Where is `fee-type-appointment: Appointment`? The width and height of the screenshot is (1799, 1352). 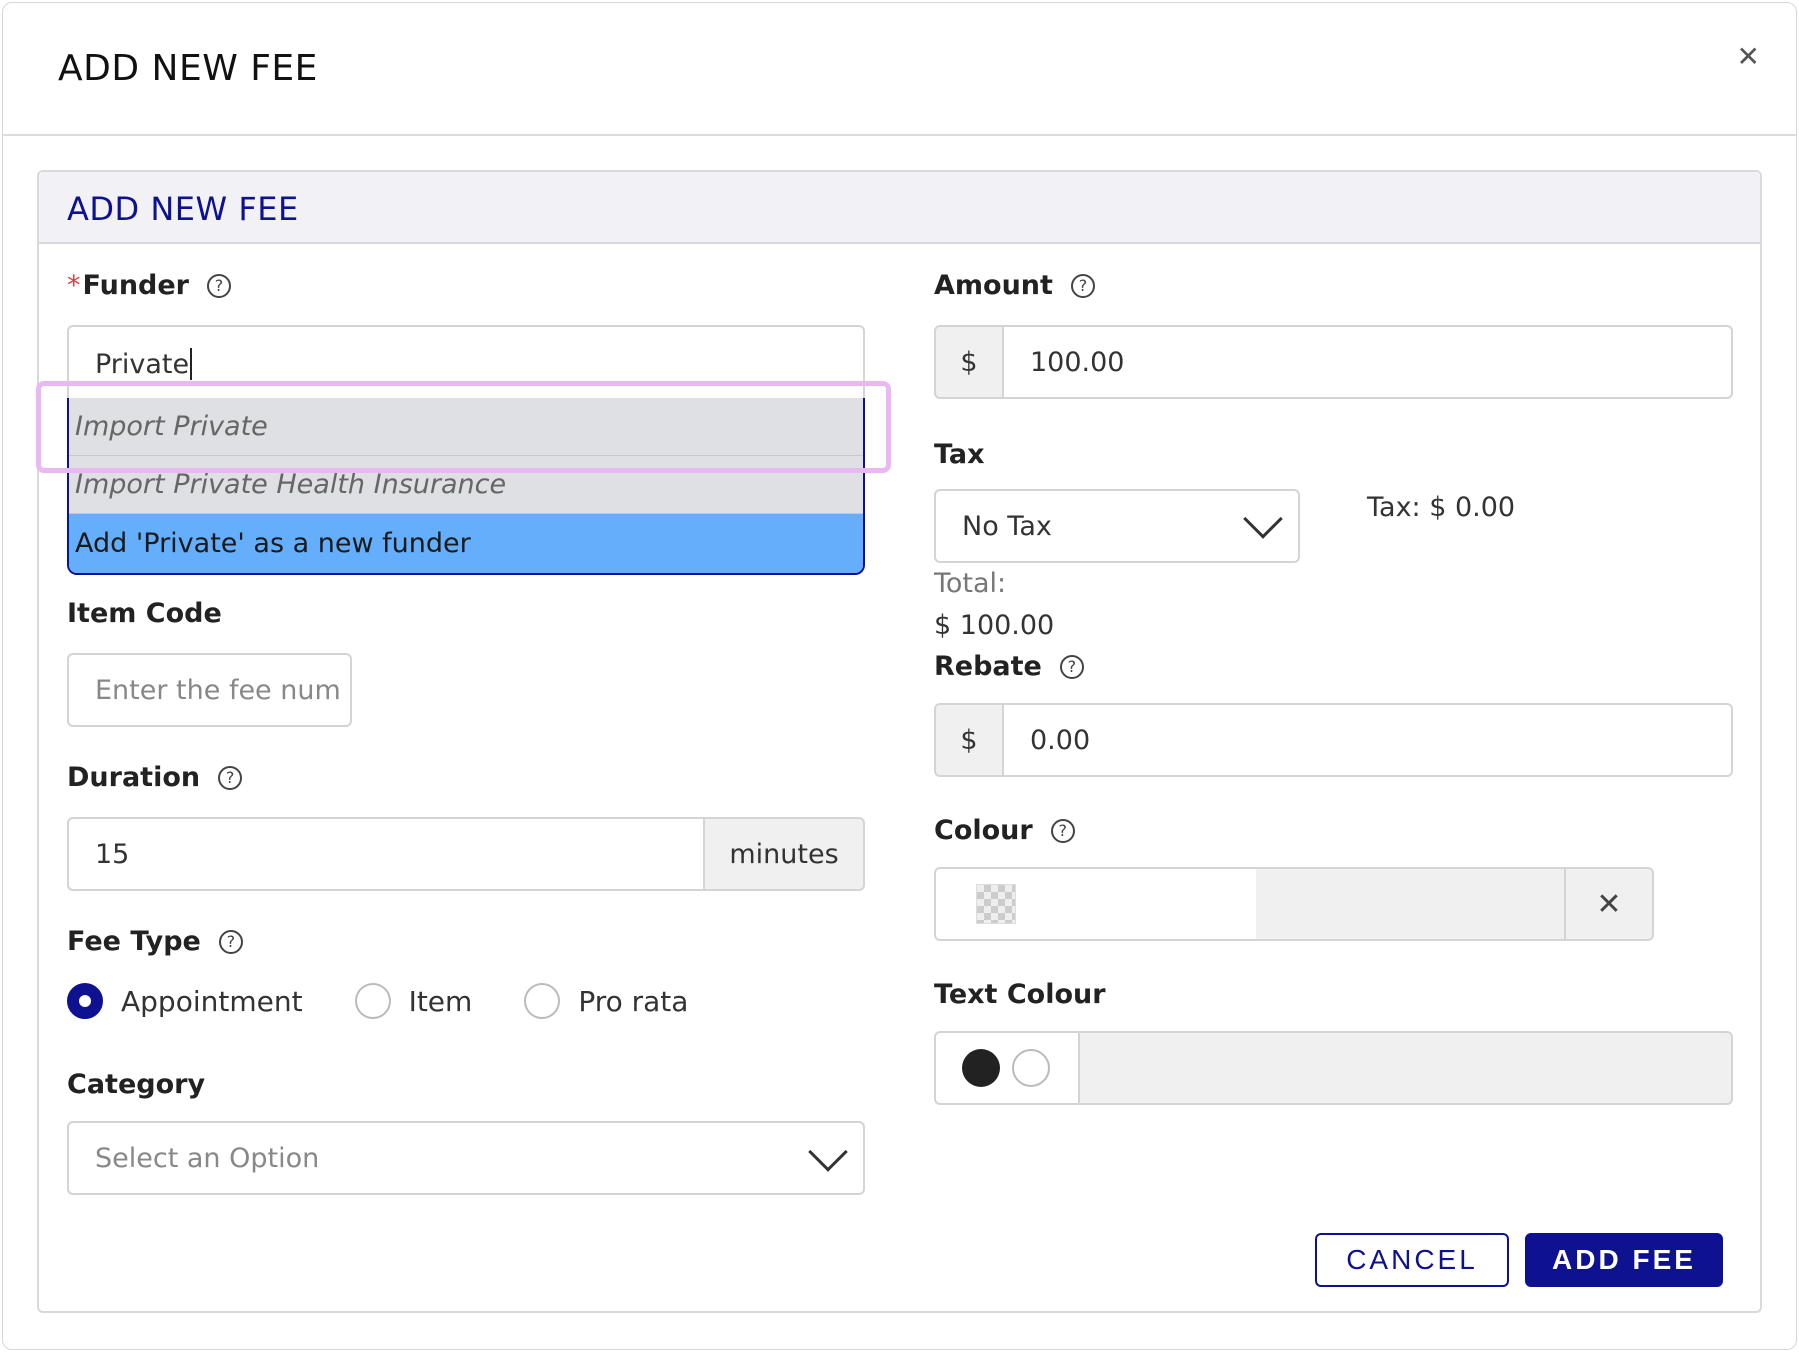 fee-type-appointment: Appointment is located at coordinates (185, 1001).